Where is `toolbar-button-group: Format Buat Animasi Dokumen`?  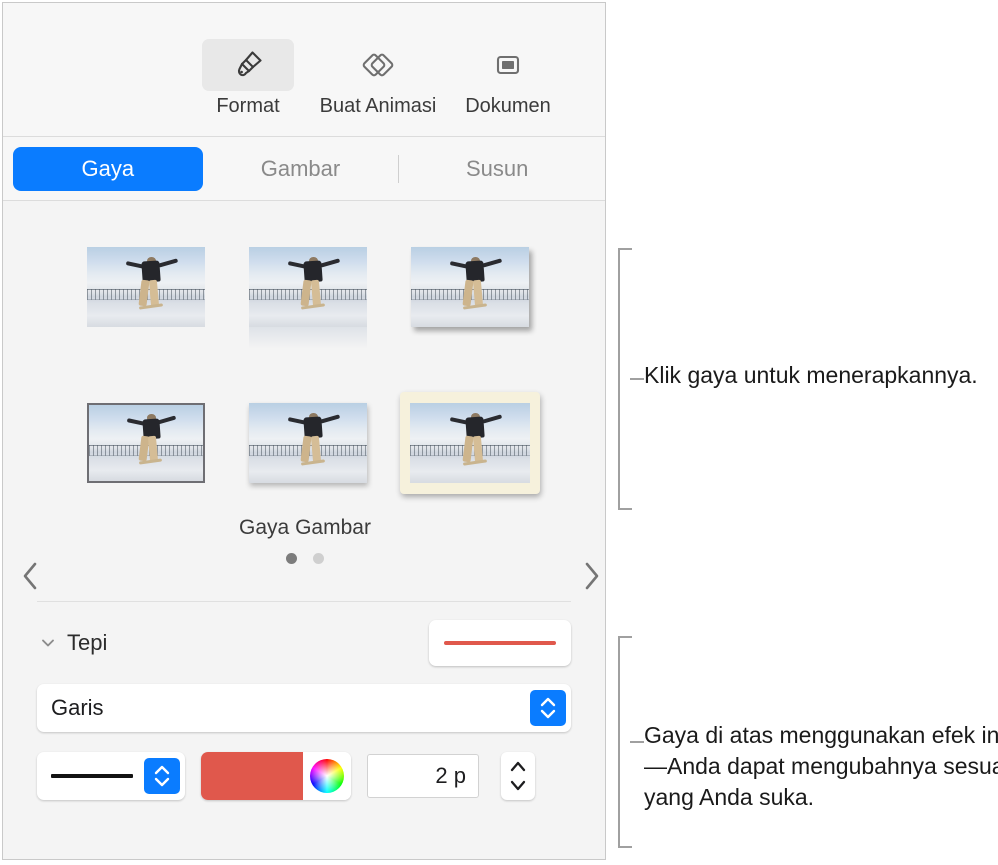 toolbar-button-group: Format Buat Animasi Dokumen is located at coordinates (378, 79).